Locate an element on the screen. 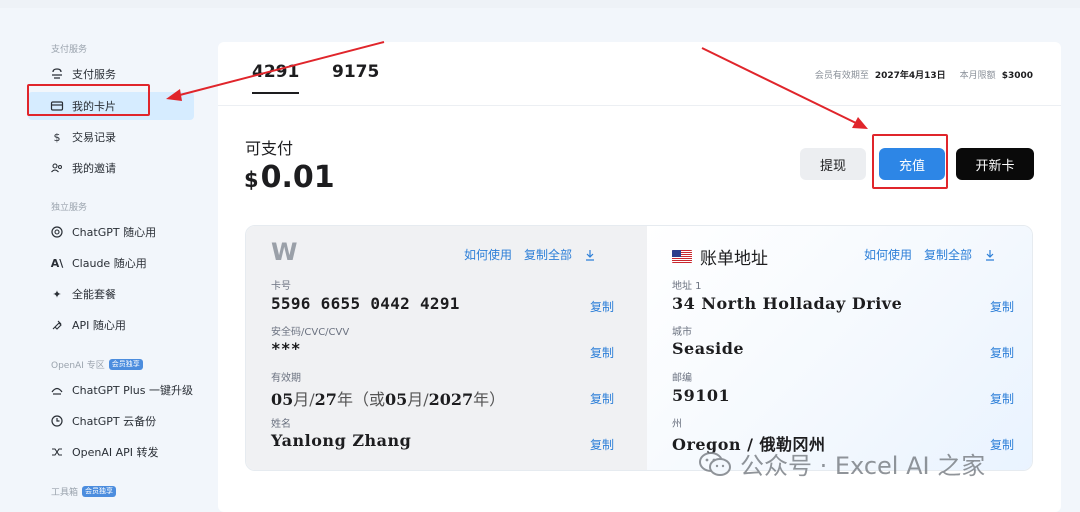 Image resolution: width=1080 pixels, height=512 pixels. topup-button: 充值 is located at coordinates (912, 164).